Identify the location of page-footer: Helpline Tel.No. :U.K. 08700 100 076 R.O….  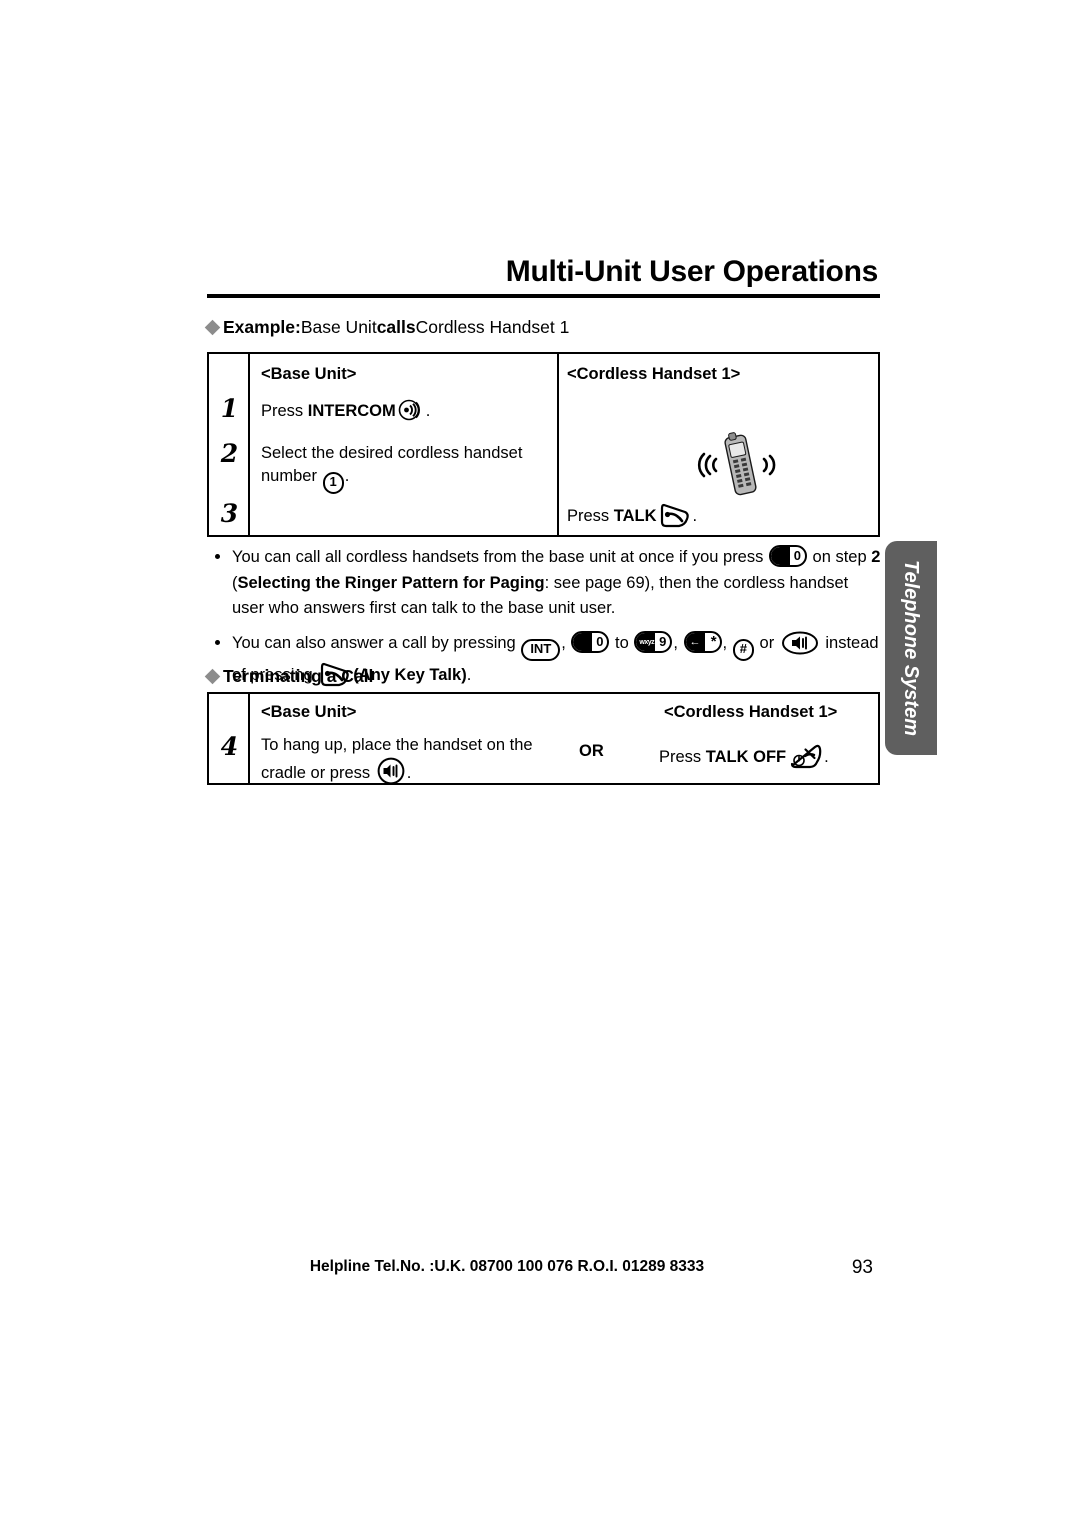
(544, 1270).